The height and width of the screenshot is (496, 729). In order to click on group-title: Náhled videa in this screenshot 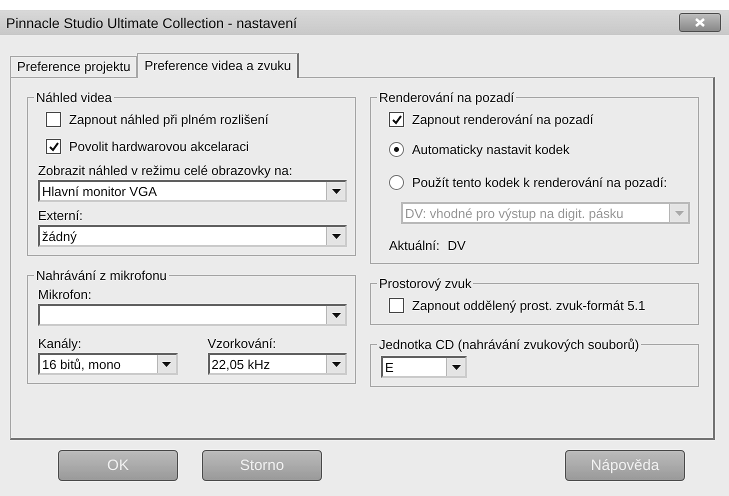, I will do `click(74, 97)`.